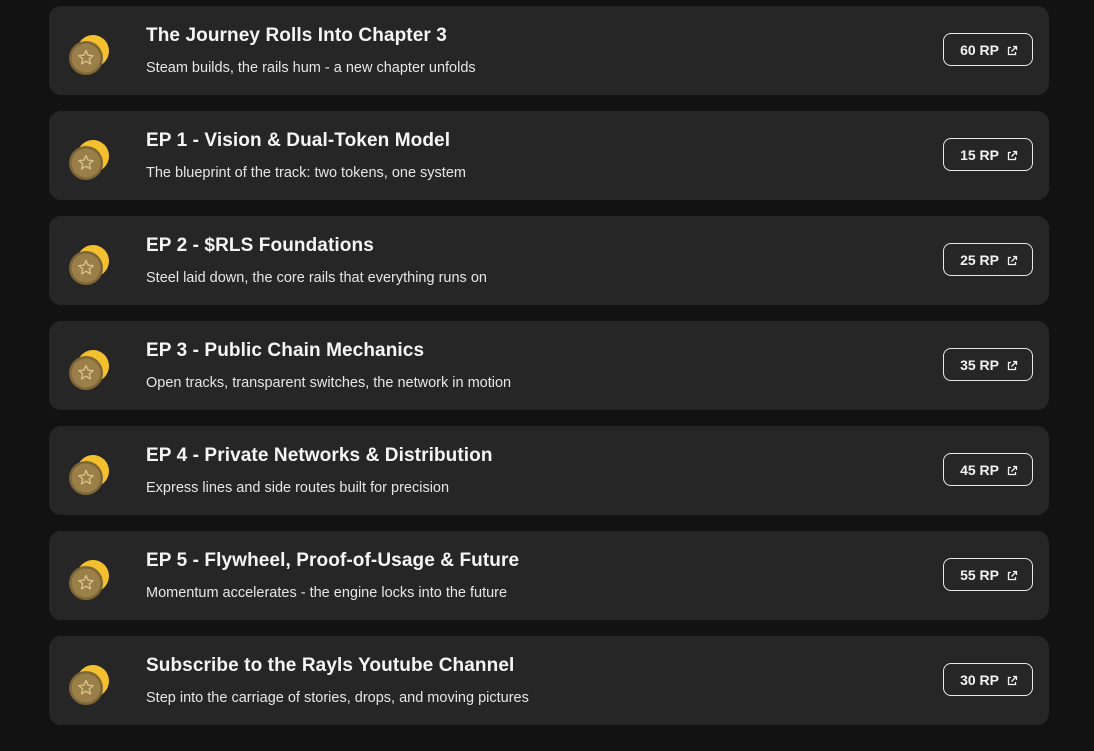  Describe the element at coordinates (979, 154) in the screenshot. I see `reward-points-label: 15 RP` at that location.